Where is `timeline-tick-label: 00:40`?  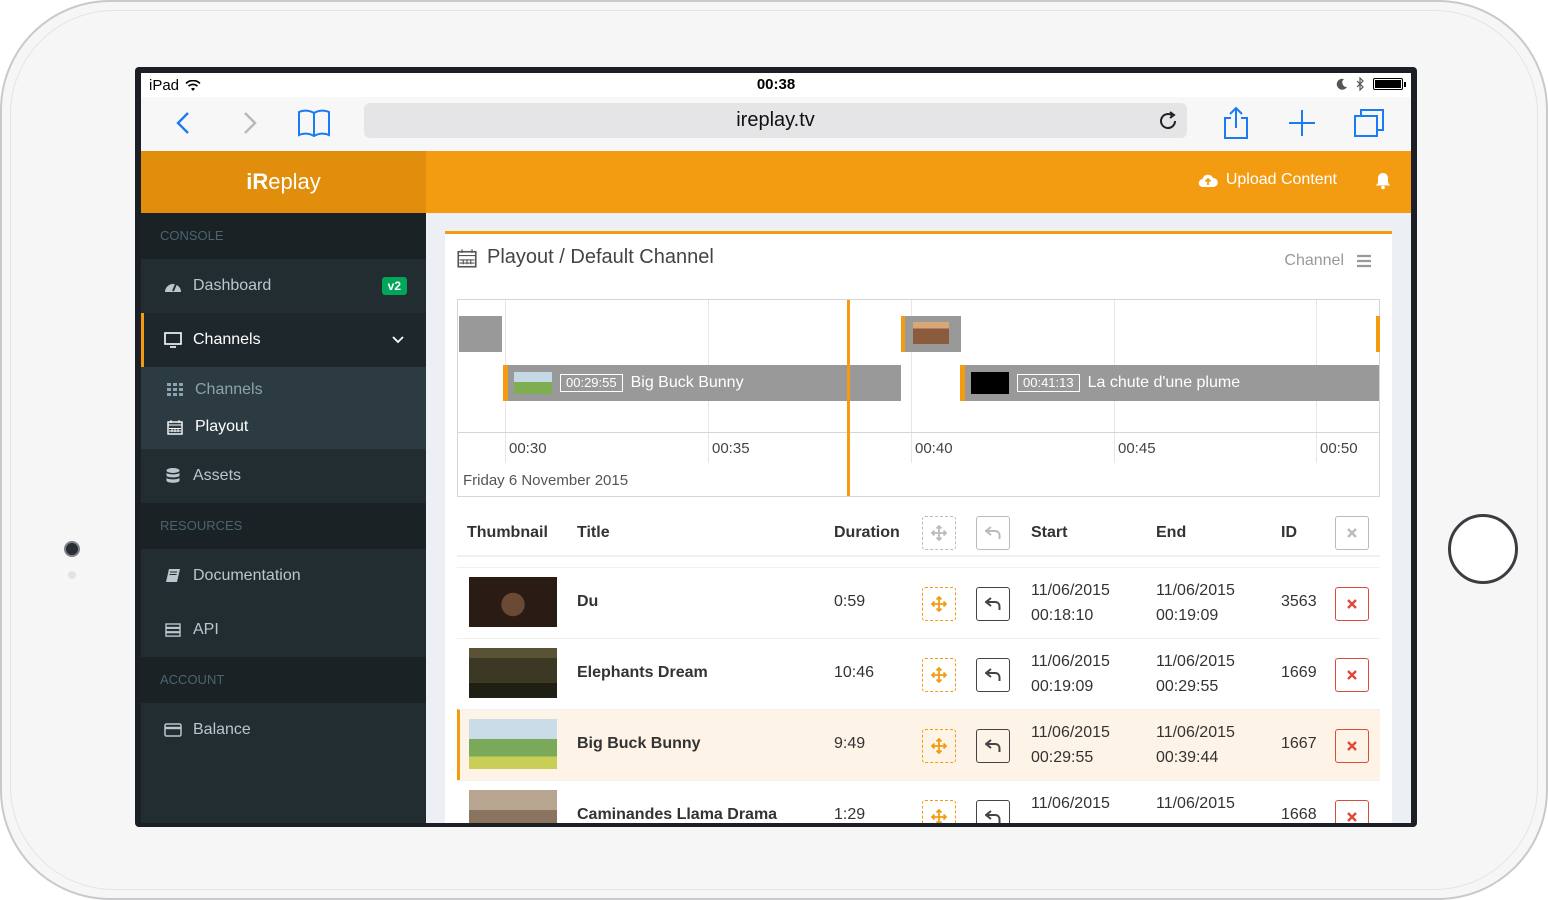
timeline-tick-label: 00:40 is located at coordinates (934, 448).